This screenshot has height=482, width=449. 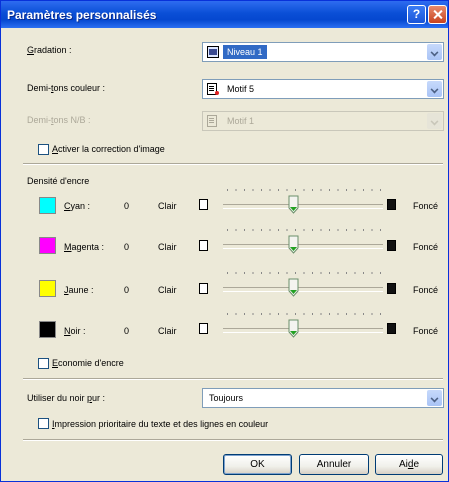 I want to click on pure-black-label: Utiliser du noir pur :, so click(x=66, y=398).